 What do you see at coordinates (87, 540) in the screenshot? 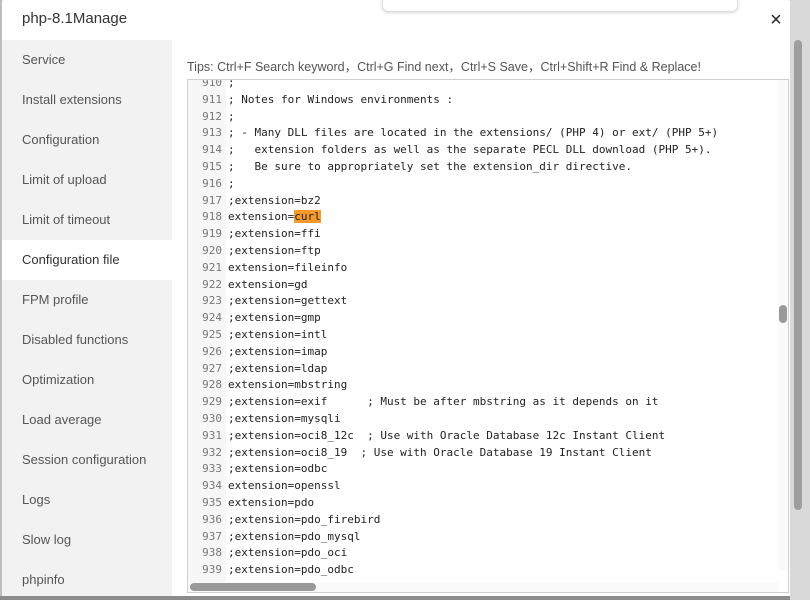
I see `sidebar-item-slow-log: Slow log` at bounding box center [87, 540].